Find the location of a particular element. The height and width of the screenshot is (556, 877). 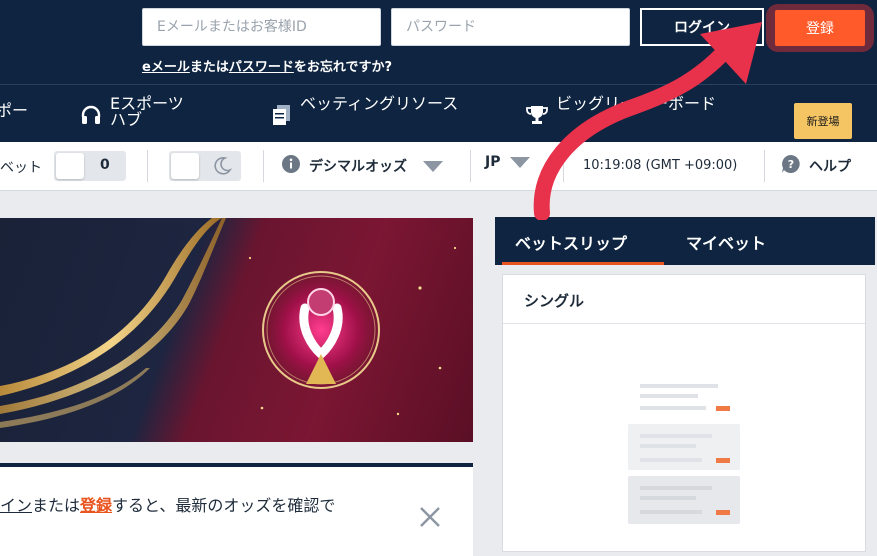

language-label: JP is located at coordinates (493, 162).